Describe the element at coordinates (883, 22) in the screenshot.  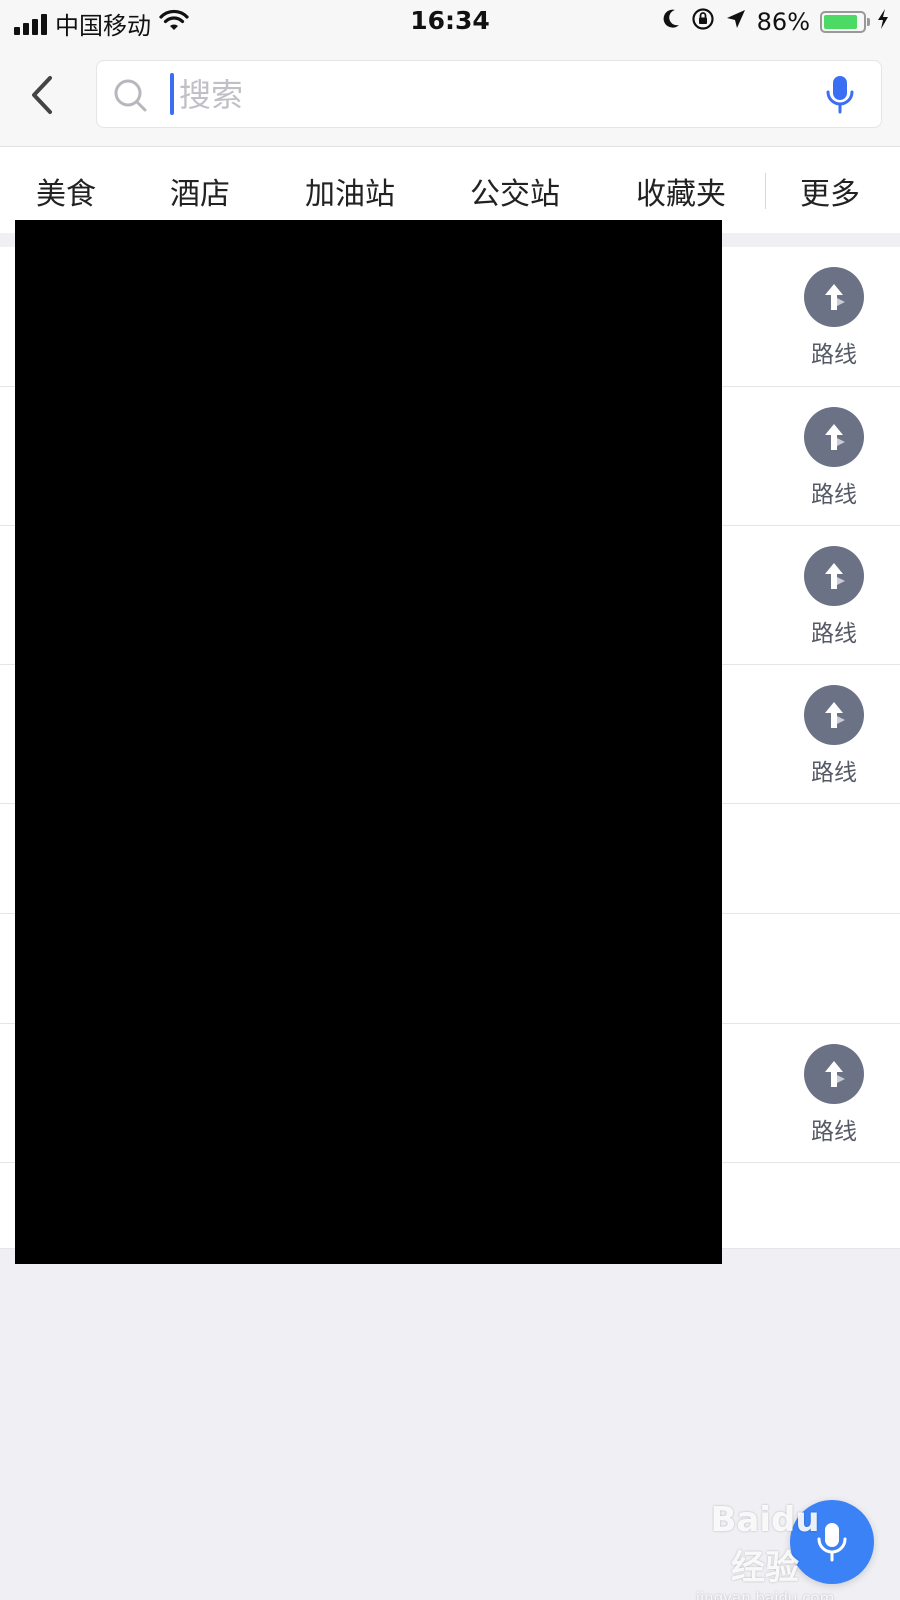
I see `charging-icon` at that location.